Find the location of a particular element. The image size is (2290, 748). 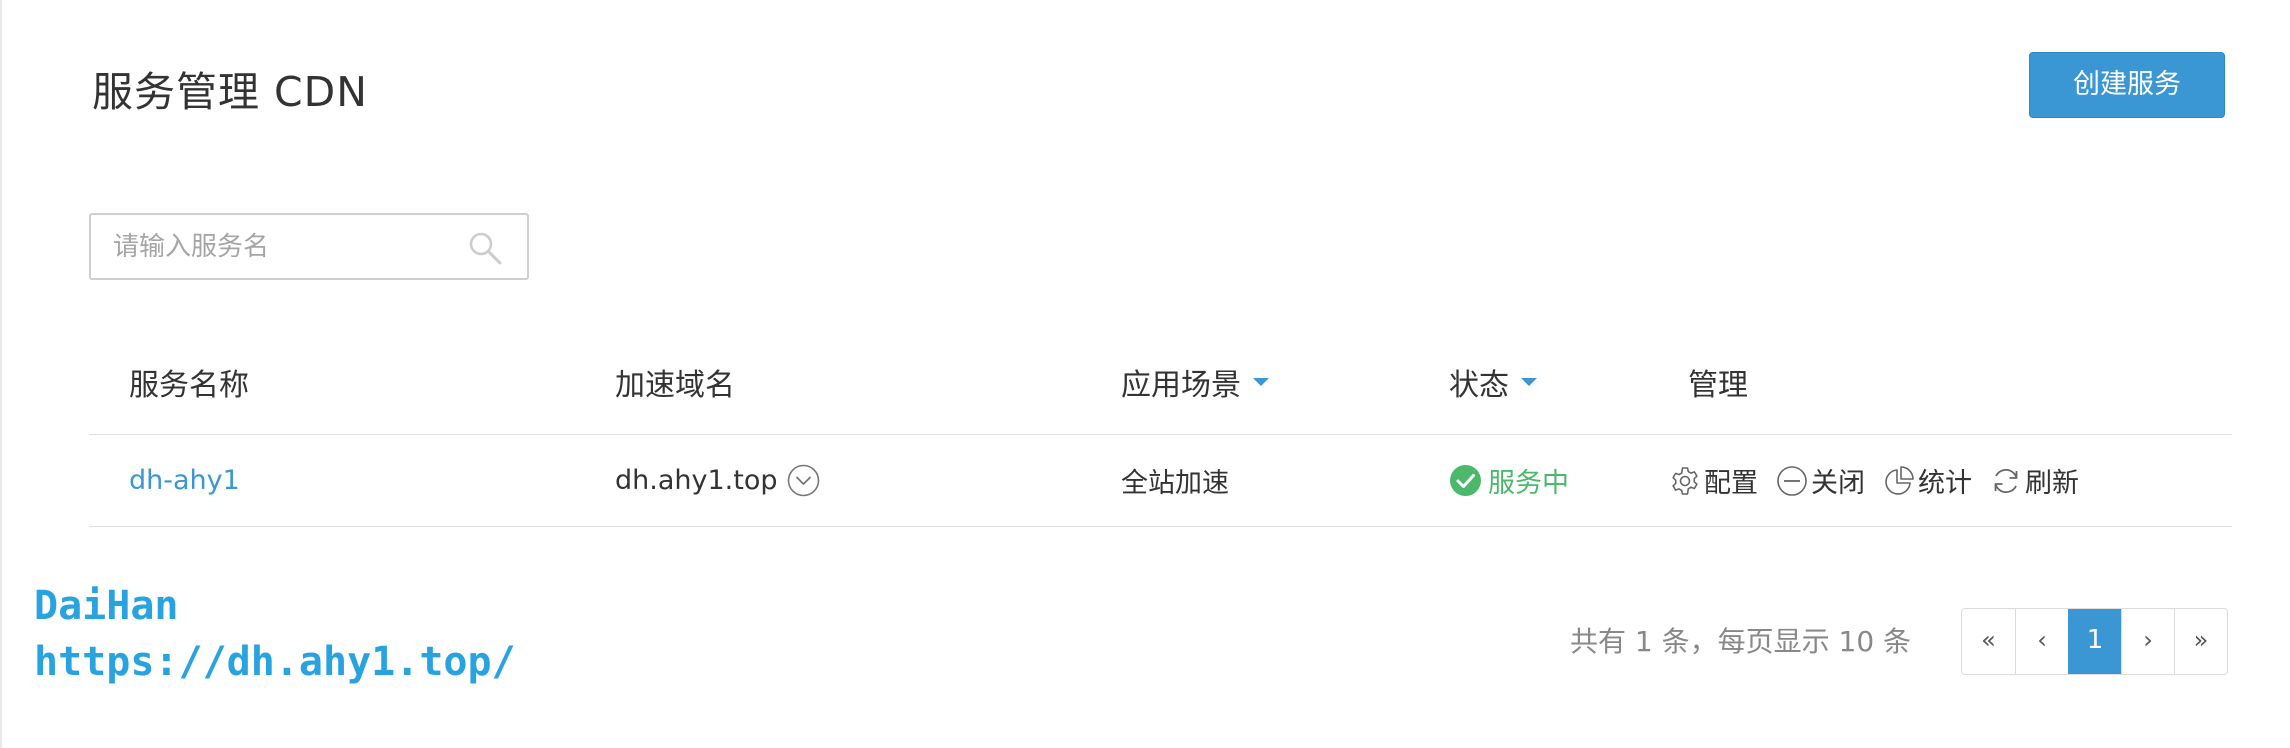

column-header-manage: 管理 is located at coordinates (1718, 382).